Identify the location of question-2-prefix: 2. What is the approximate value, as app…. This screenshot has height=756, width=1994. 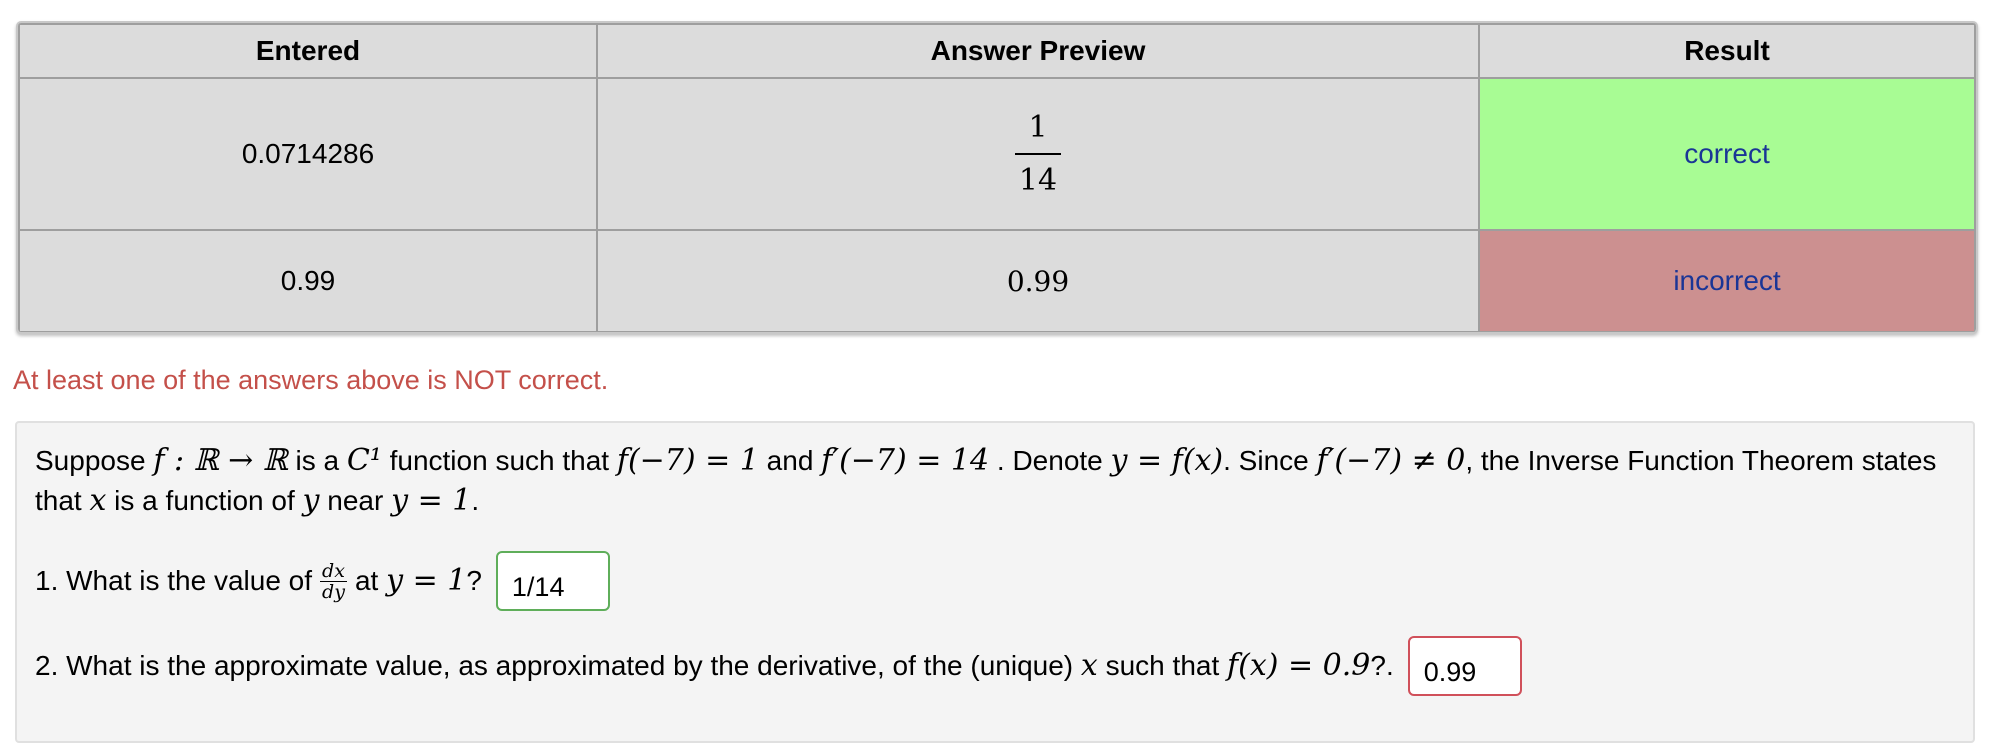
(554, 665).